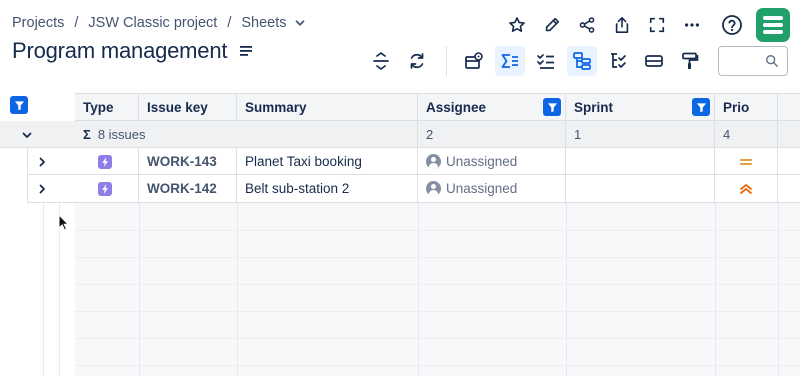 Image resolution: width=800 pixels, height=376 pixels. Describe the element at coordinates (247, 51) in the screenshot. I see `menu-lines-icon` at that location.